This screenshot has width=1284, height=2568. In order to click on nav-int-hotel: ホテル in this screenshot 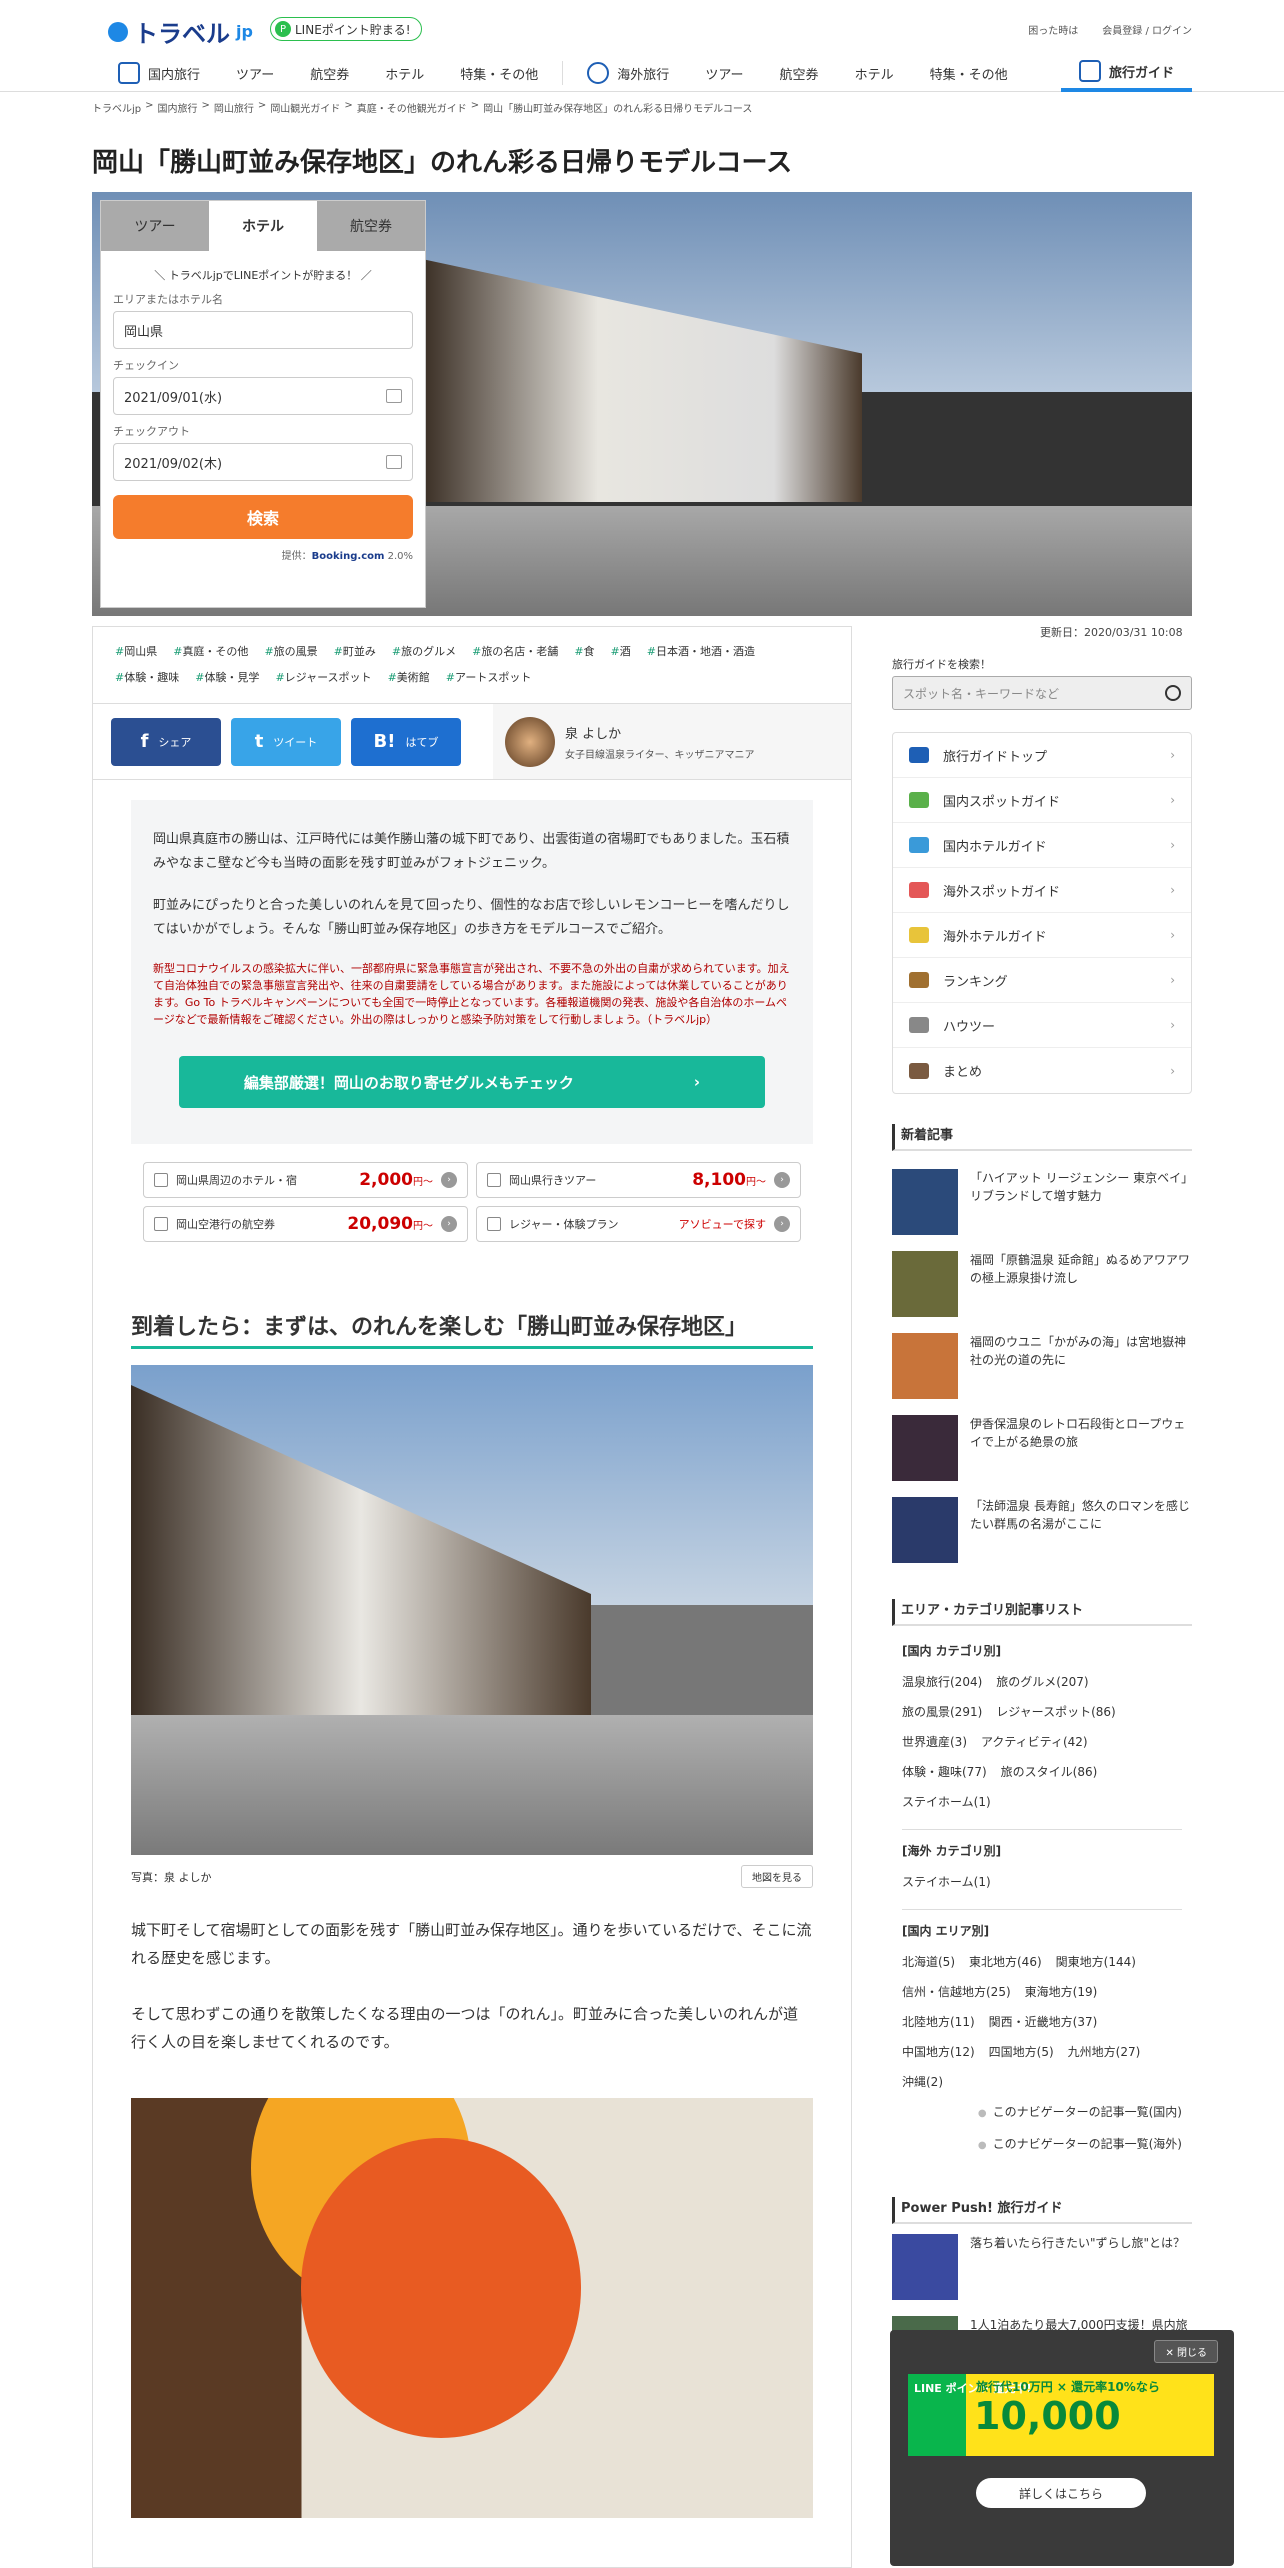, I will do `click(874, 73)`.